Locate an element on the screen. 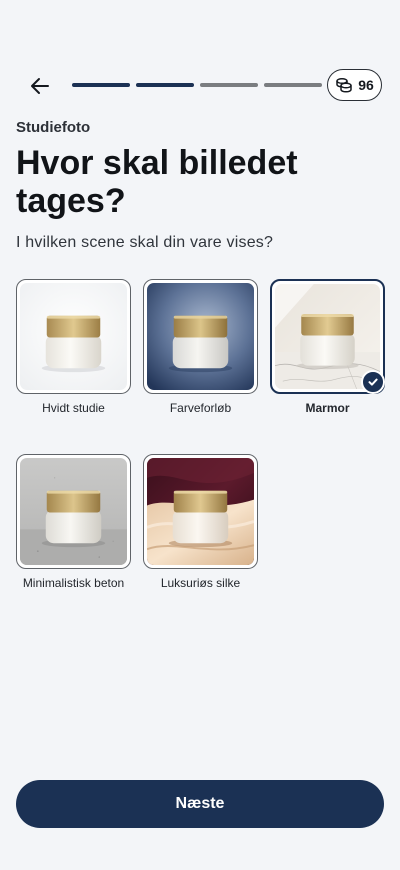 The image size is (400, 870). selected-check-icon is located at coordinates (373, 382).